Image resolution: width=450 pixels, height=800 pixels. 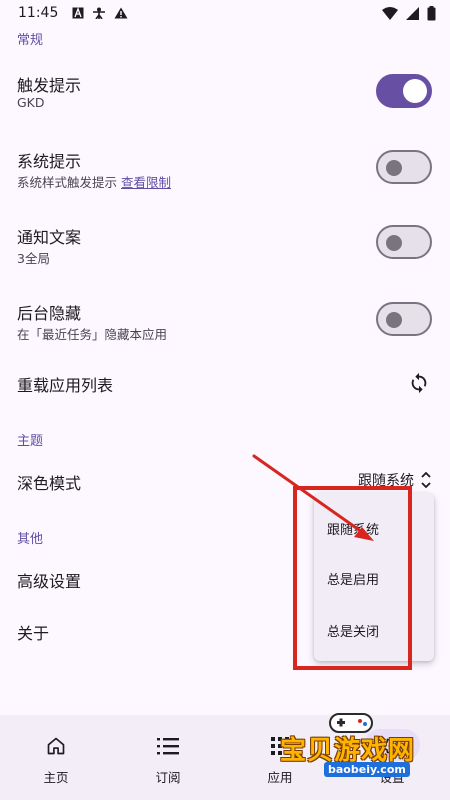 I want to click on nav-item-home: 主页, so click(x=56, y=757).